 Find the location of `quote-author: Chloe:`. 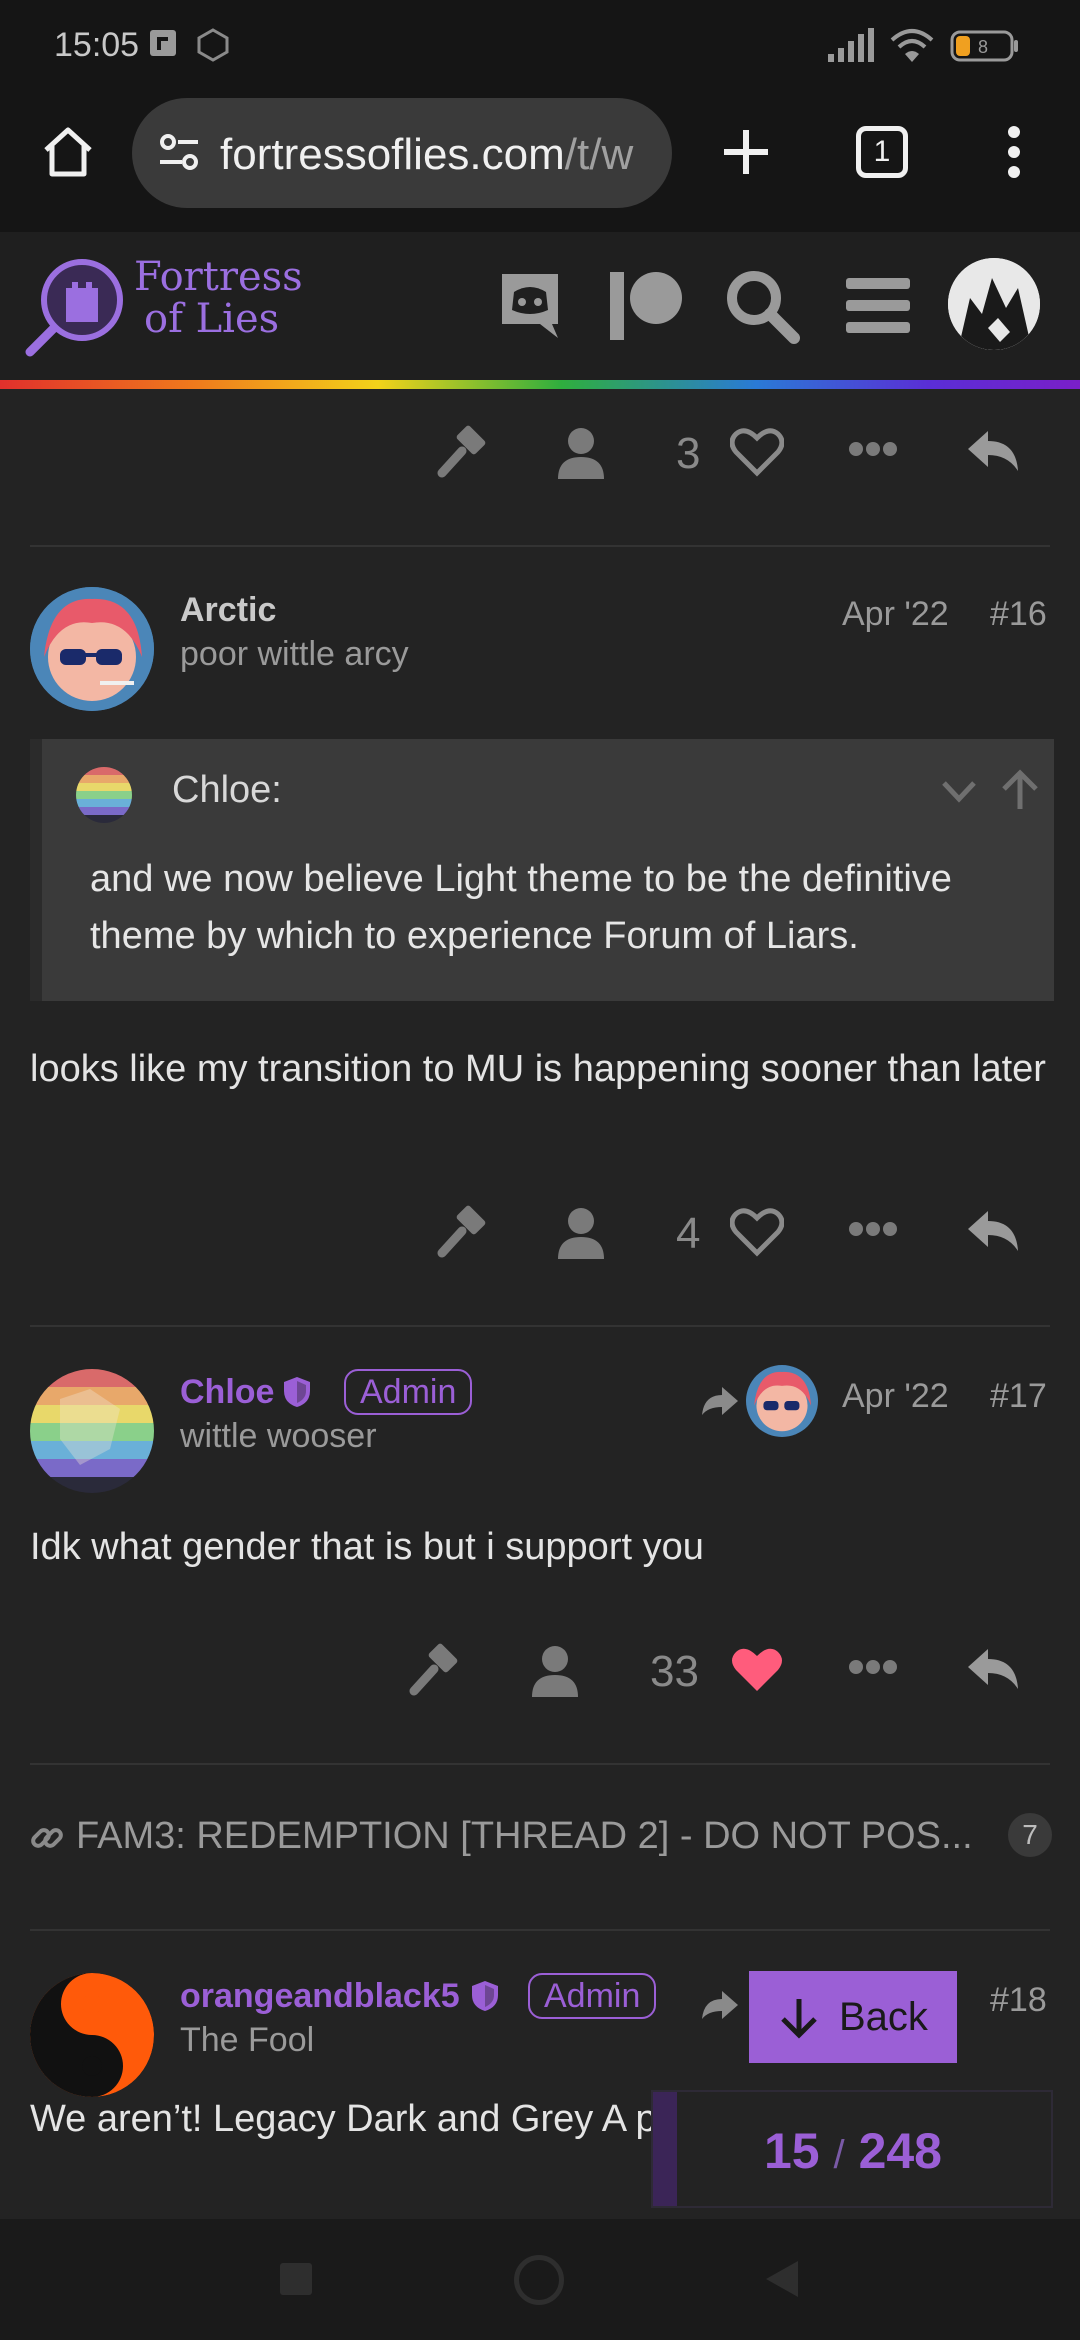

quote-author: Chloe: is located at coordinates (227, 790).